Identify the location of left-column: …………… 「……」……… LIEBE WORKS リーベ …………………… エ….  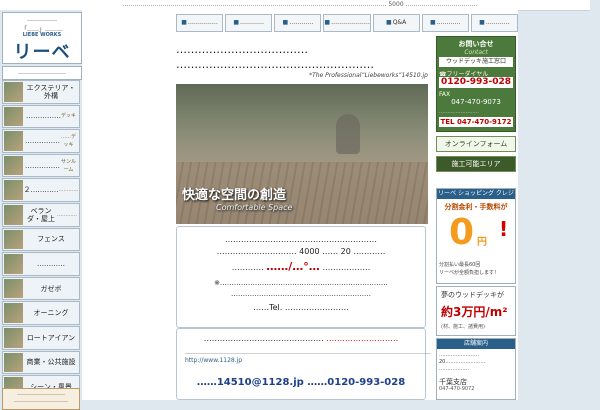
(41, 210).